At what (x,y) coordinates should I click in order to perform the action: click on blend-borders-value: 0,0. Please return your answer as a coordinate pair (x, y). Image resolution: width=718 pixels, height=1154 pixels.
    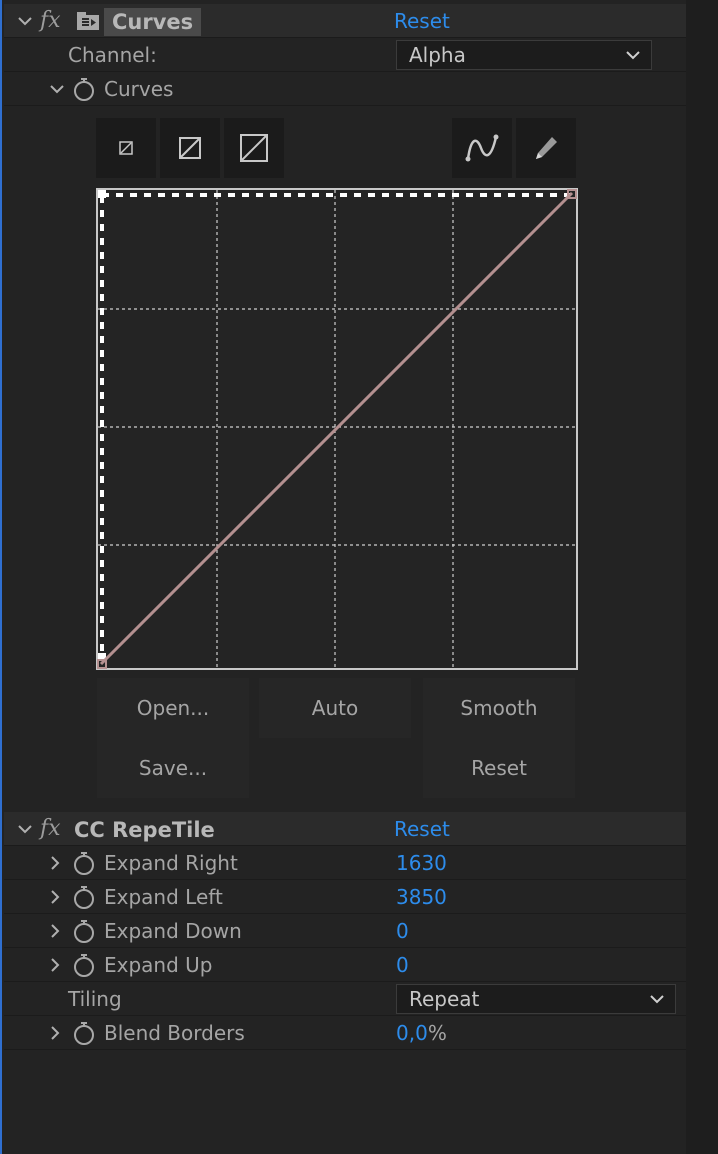
    Looking at the image, I should click on (412, 1033).